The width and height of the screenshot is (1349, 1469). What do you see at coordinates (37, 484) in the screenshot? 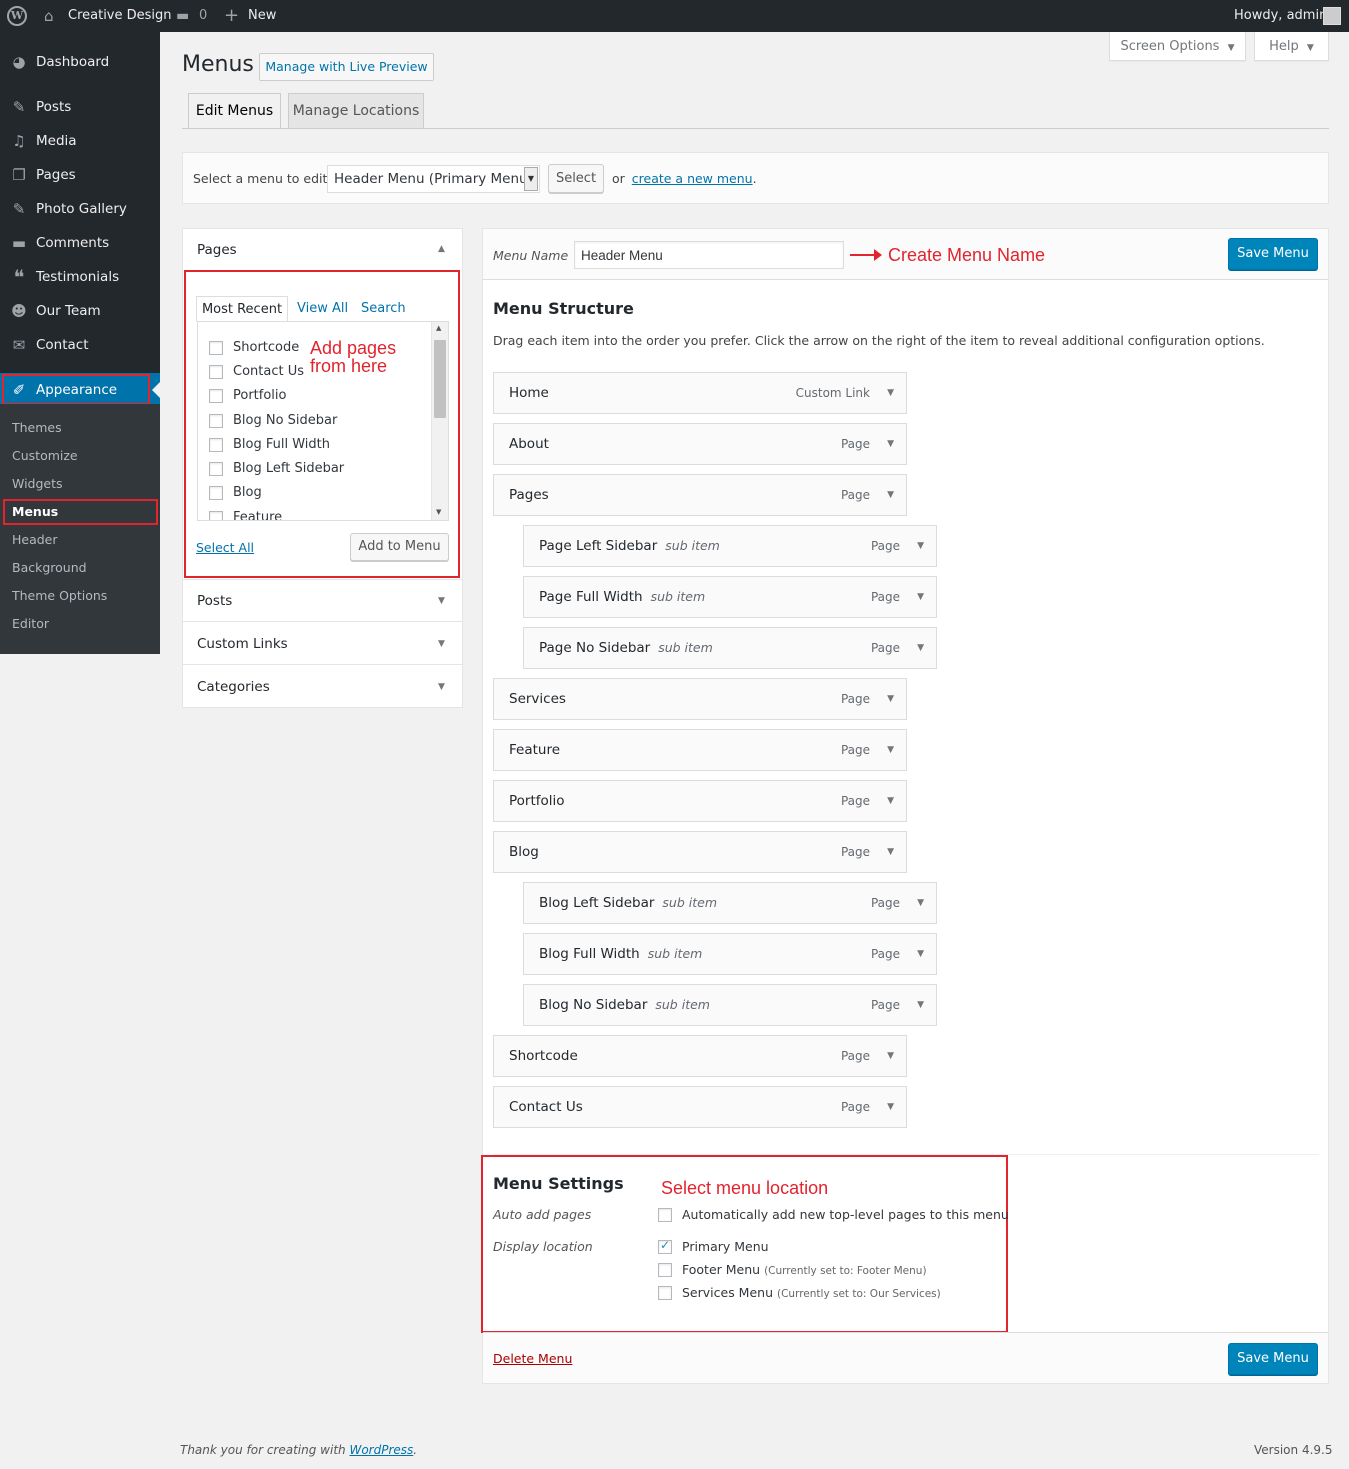
I see `submenu-widgets: Widgets` at bounding box center [37, 484].